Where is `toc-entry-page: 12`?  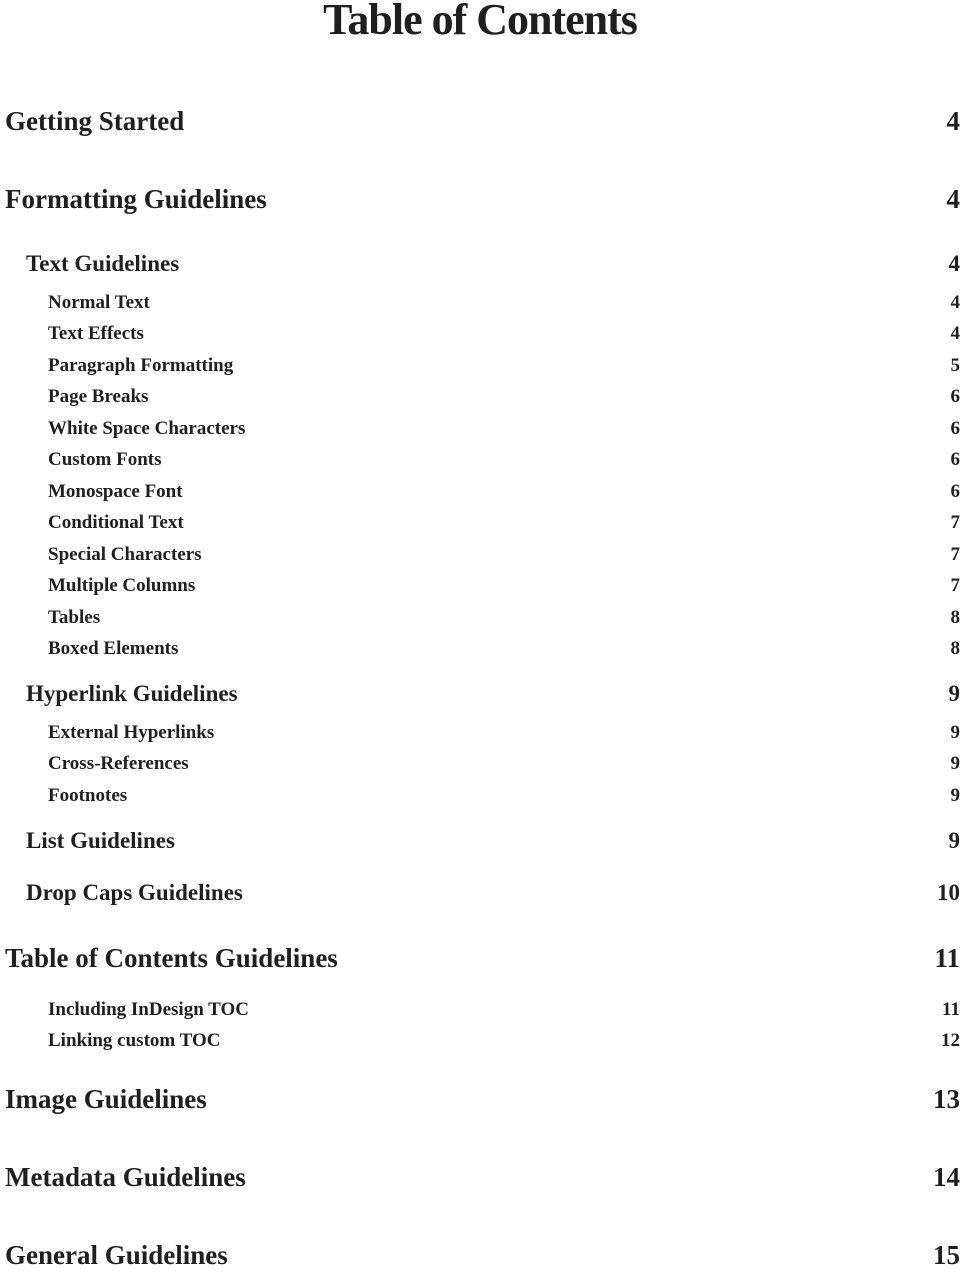 toc-entry-page: 12 is located at coordinates (950, 1040).